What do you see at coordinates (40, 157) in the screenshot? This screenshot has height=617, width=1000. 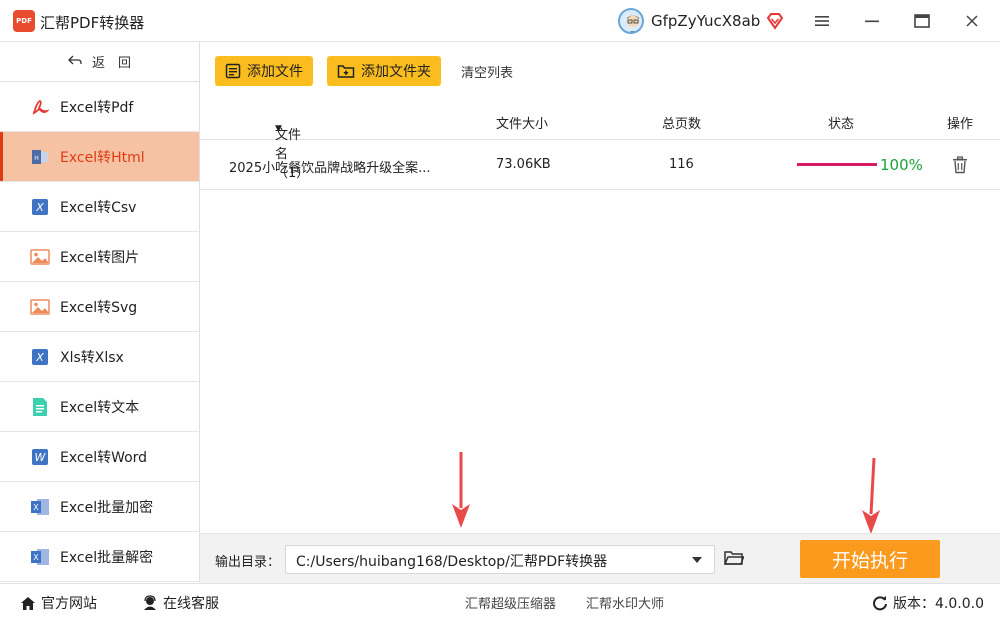 I see `html-icon: H` at bounding box center [40, 157].